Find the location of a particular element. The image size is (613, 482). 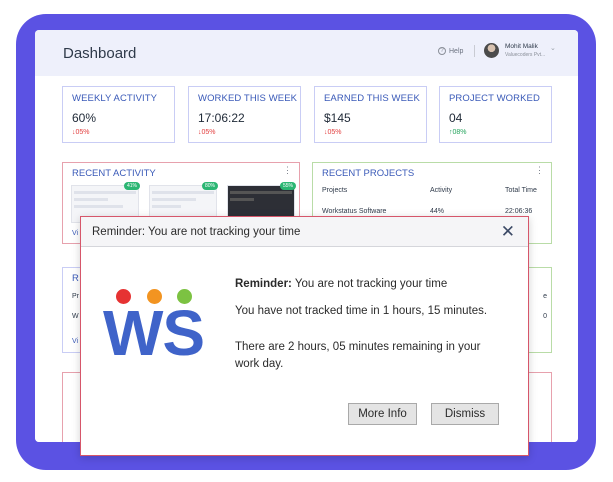

stat-label: EARNED THIS WEEK is located at coordinates (372, 98).